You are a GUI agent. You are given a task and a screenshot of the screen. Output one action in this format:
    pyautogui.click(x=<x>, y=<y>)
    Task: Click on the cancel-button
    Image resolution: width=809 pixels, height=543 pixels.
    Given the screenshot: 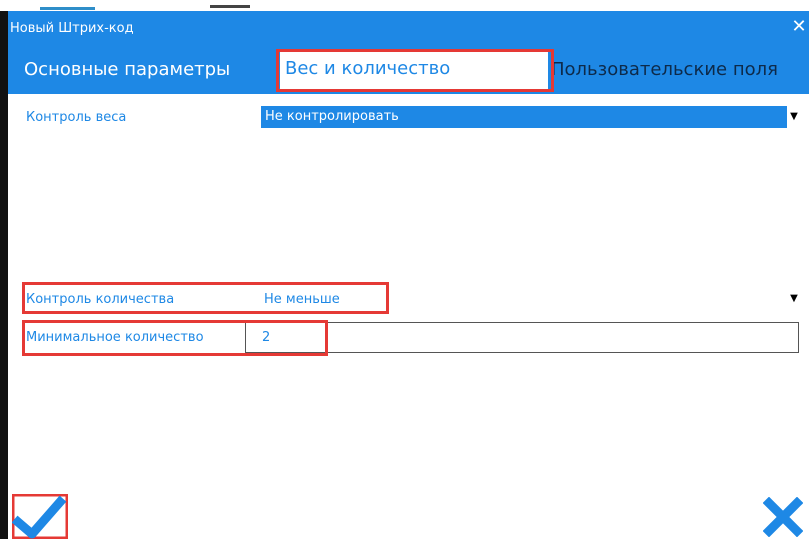 What is the action you would take?
    pyautogui.click(x=783, y=517)
    